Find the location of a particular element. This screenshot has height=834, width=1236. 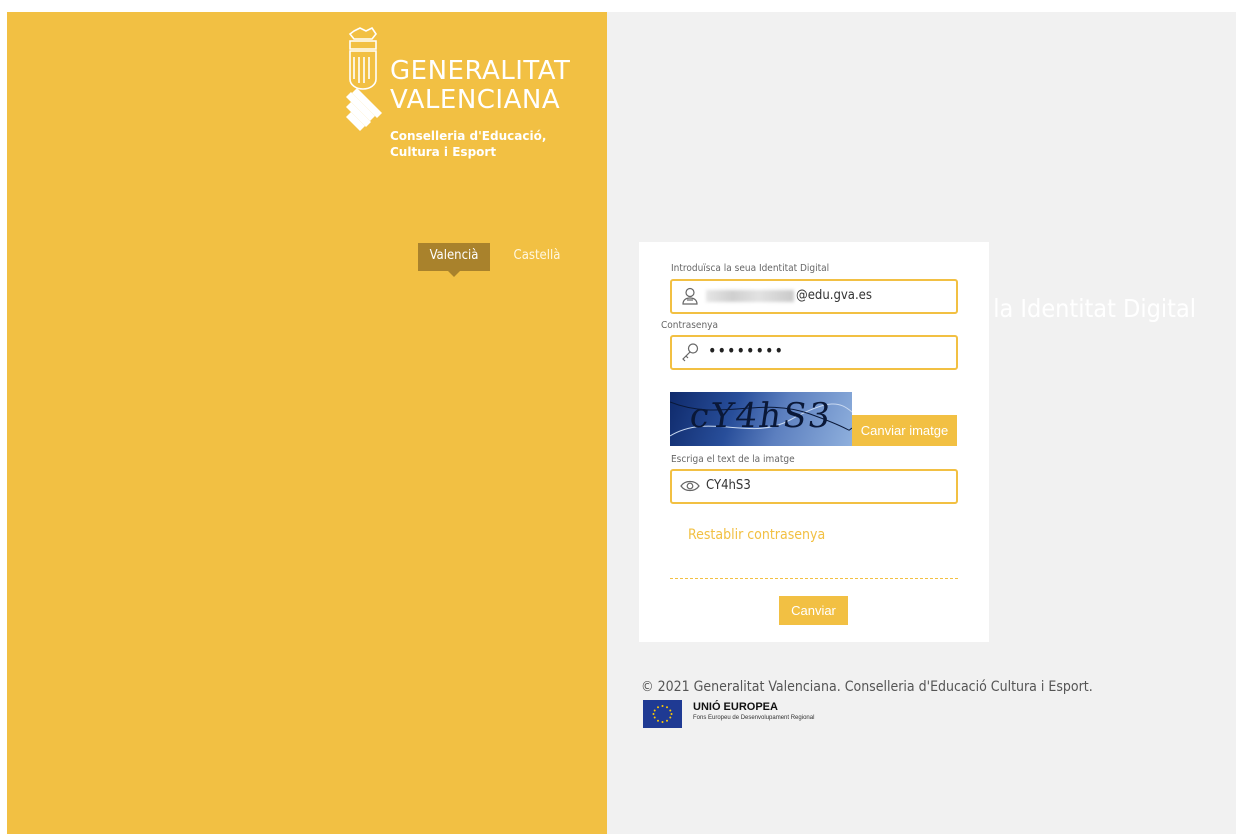

eu-subtitle: Fons Europeu de Desenvolupament Regional is located at coordinates (754, 718).